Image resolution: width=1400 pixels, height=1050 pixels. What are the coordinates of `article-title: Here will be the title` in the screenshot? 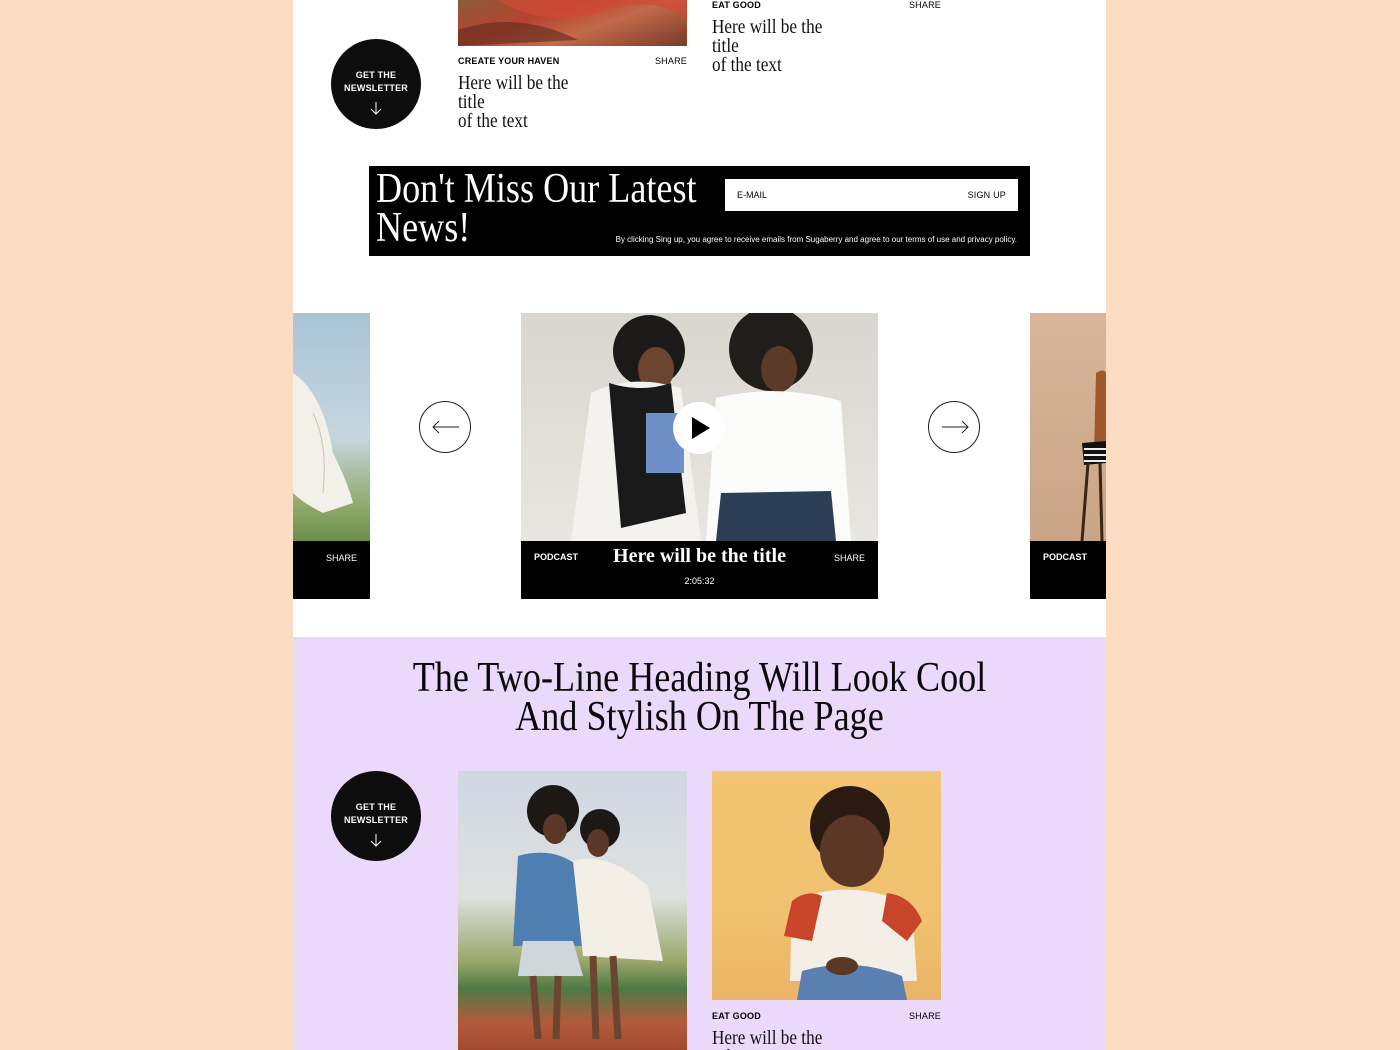 It's located at (781, 1039).